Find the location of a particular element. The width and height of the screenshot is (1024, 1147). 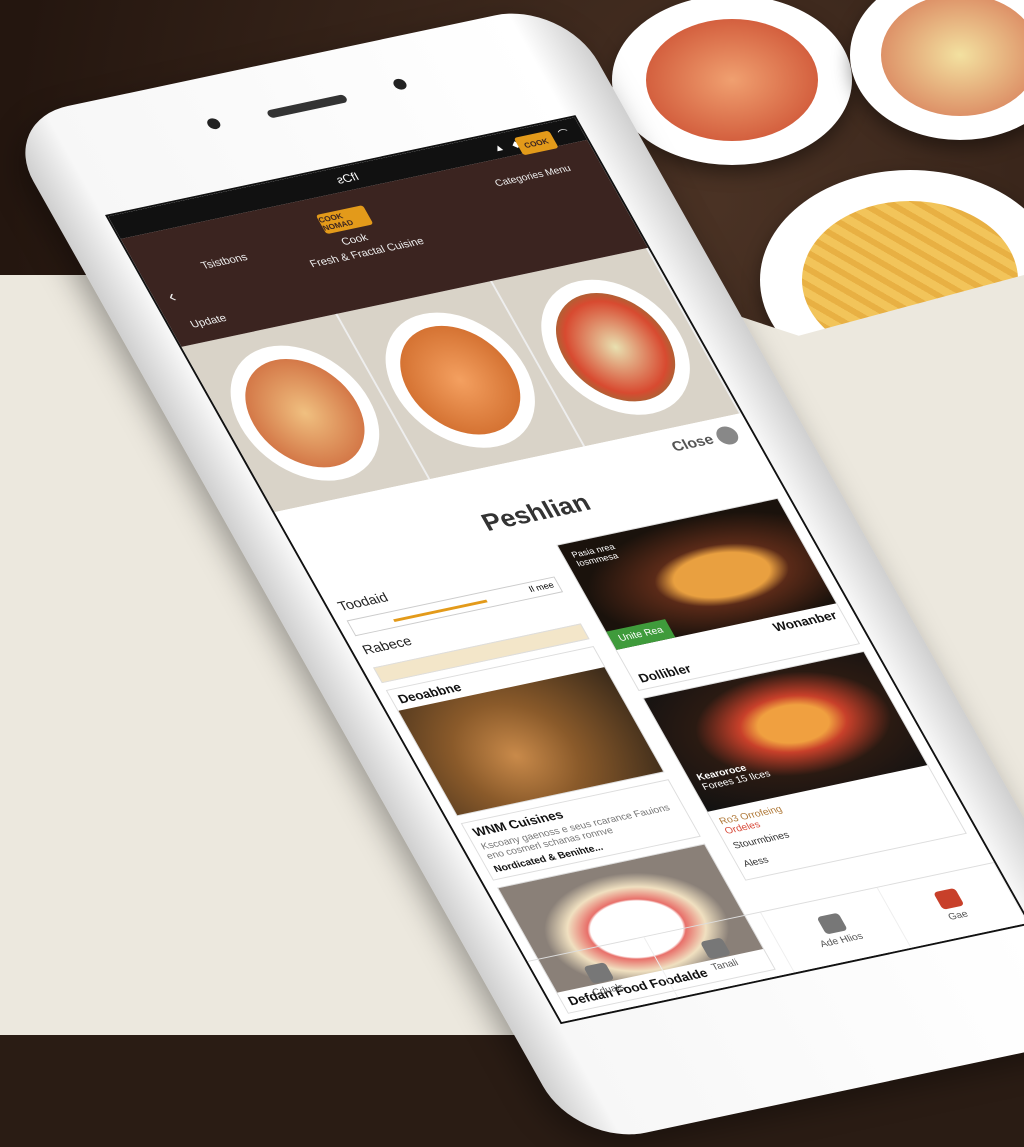

nav-label: Tanali is located at coordinates (725, 965).